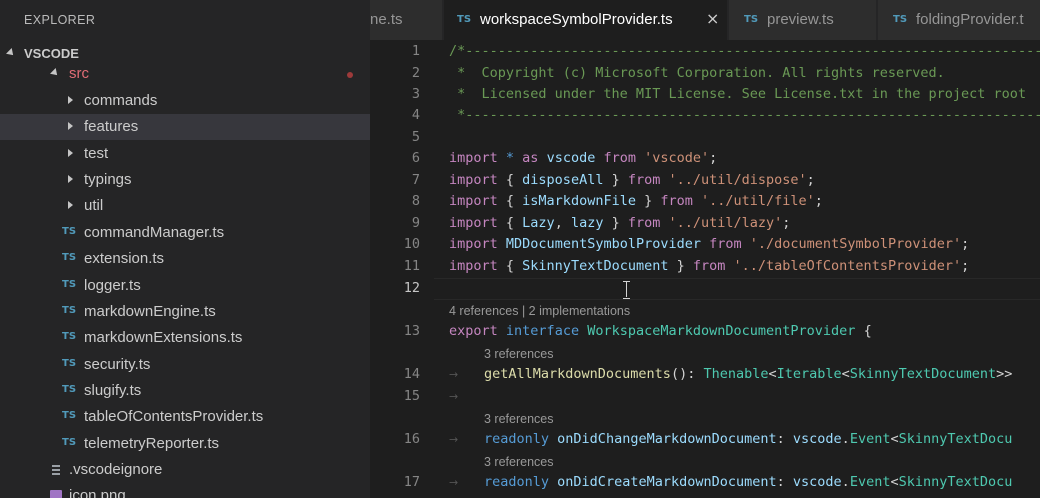 The width and height of the screenshot is (1040, 498). Describe the element at coordinates (96, 153) in the screenshot. I see `tree-item-label: test` at that location.